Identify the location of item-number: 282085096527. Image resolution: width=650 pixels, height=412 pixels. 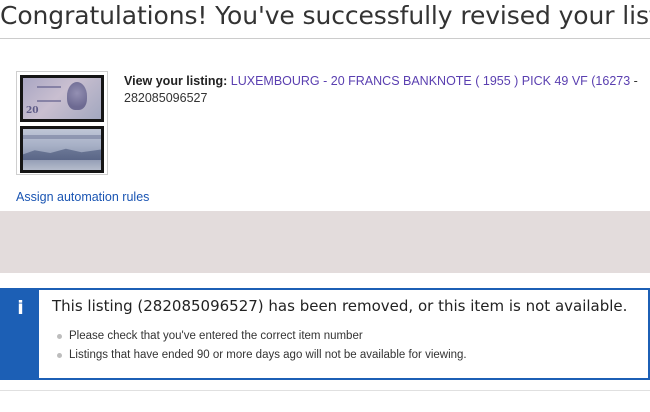
(166, 98).